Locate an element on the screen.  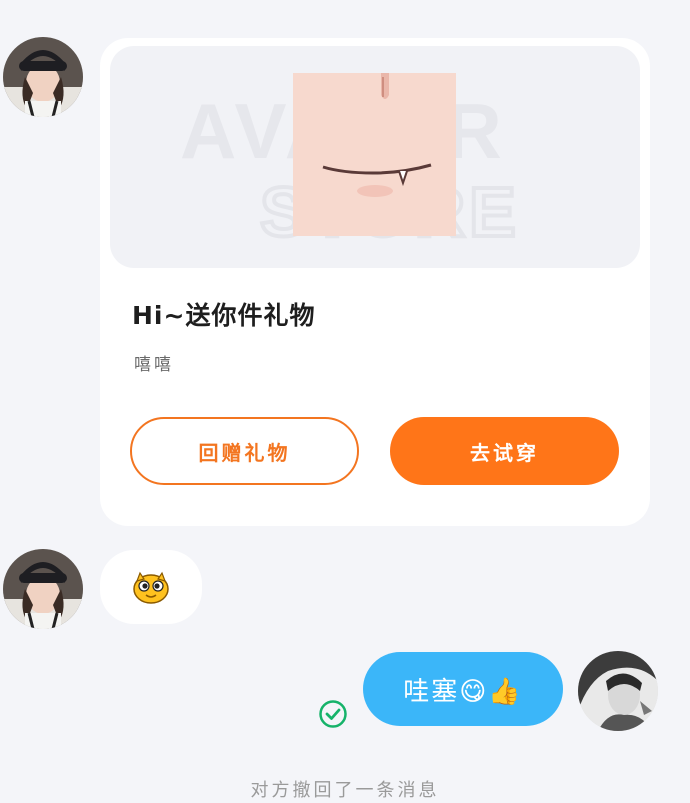
return-gift-button: 回赠礼物 is located at coordinates (244, 451).